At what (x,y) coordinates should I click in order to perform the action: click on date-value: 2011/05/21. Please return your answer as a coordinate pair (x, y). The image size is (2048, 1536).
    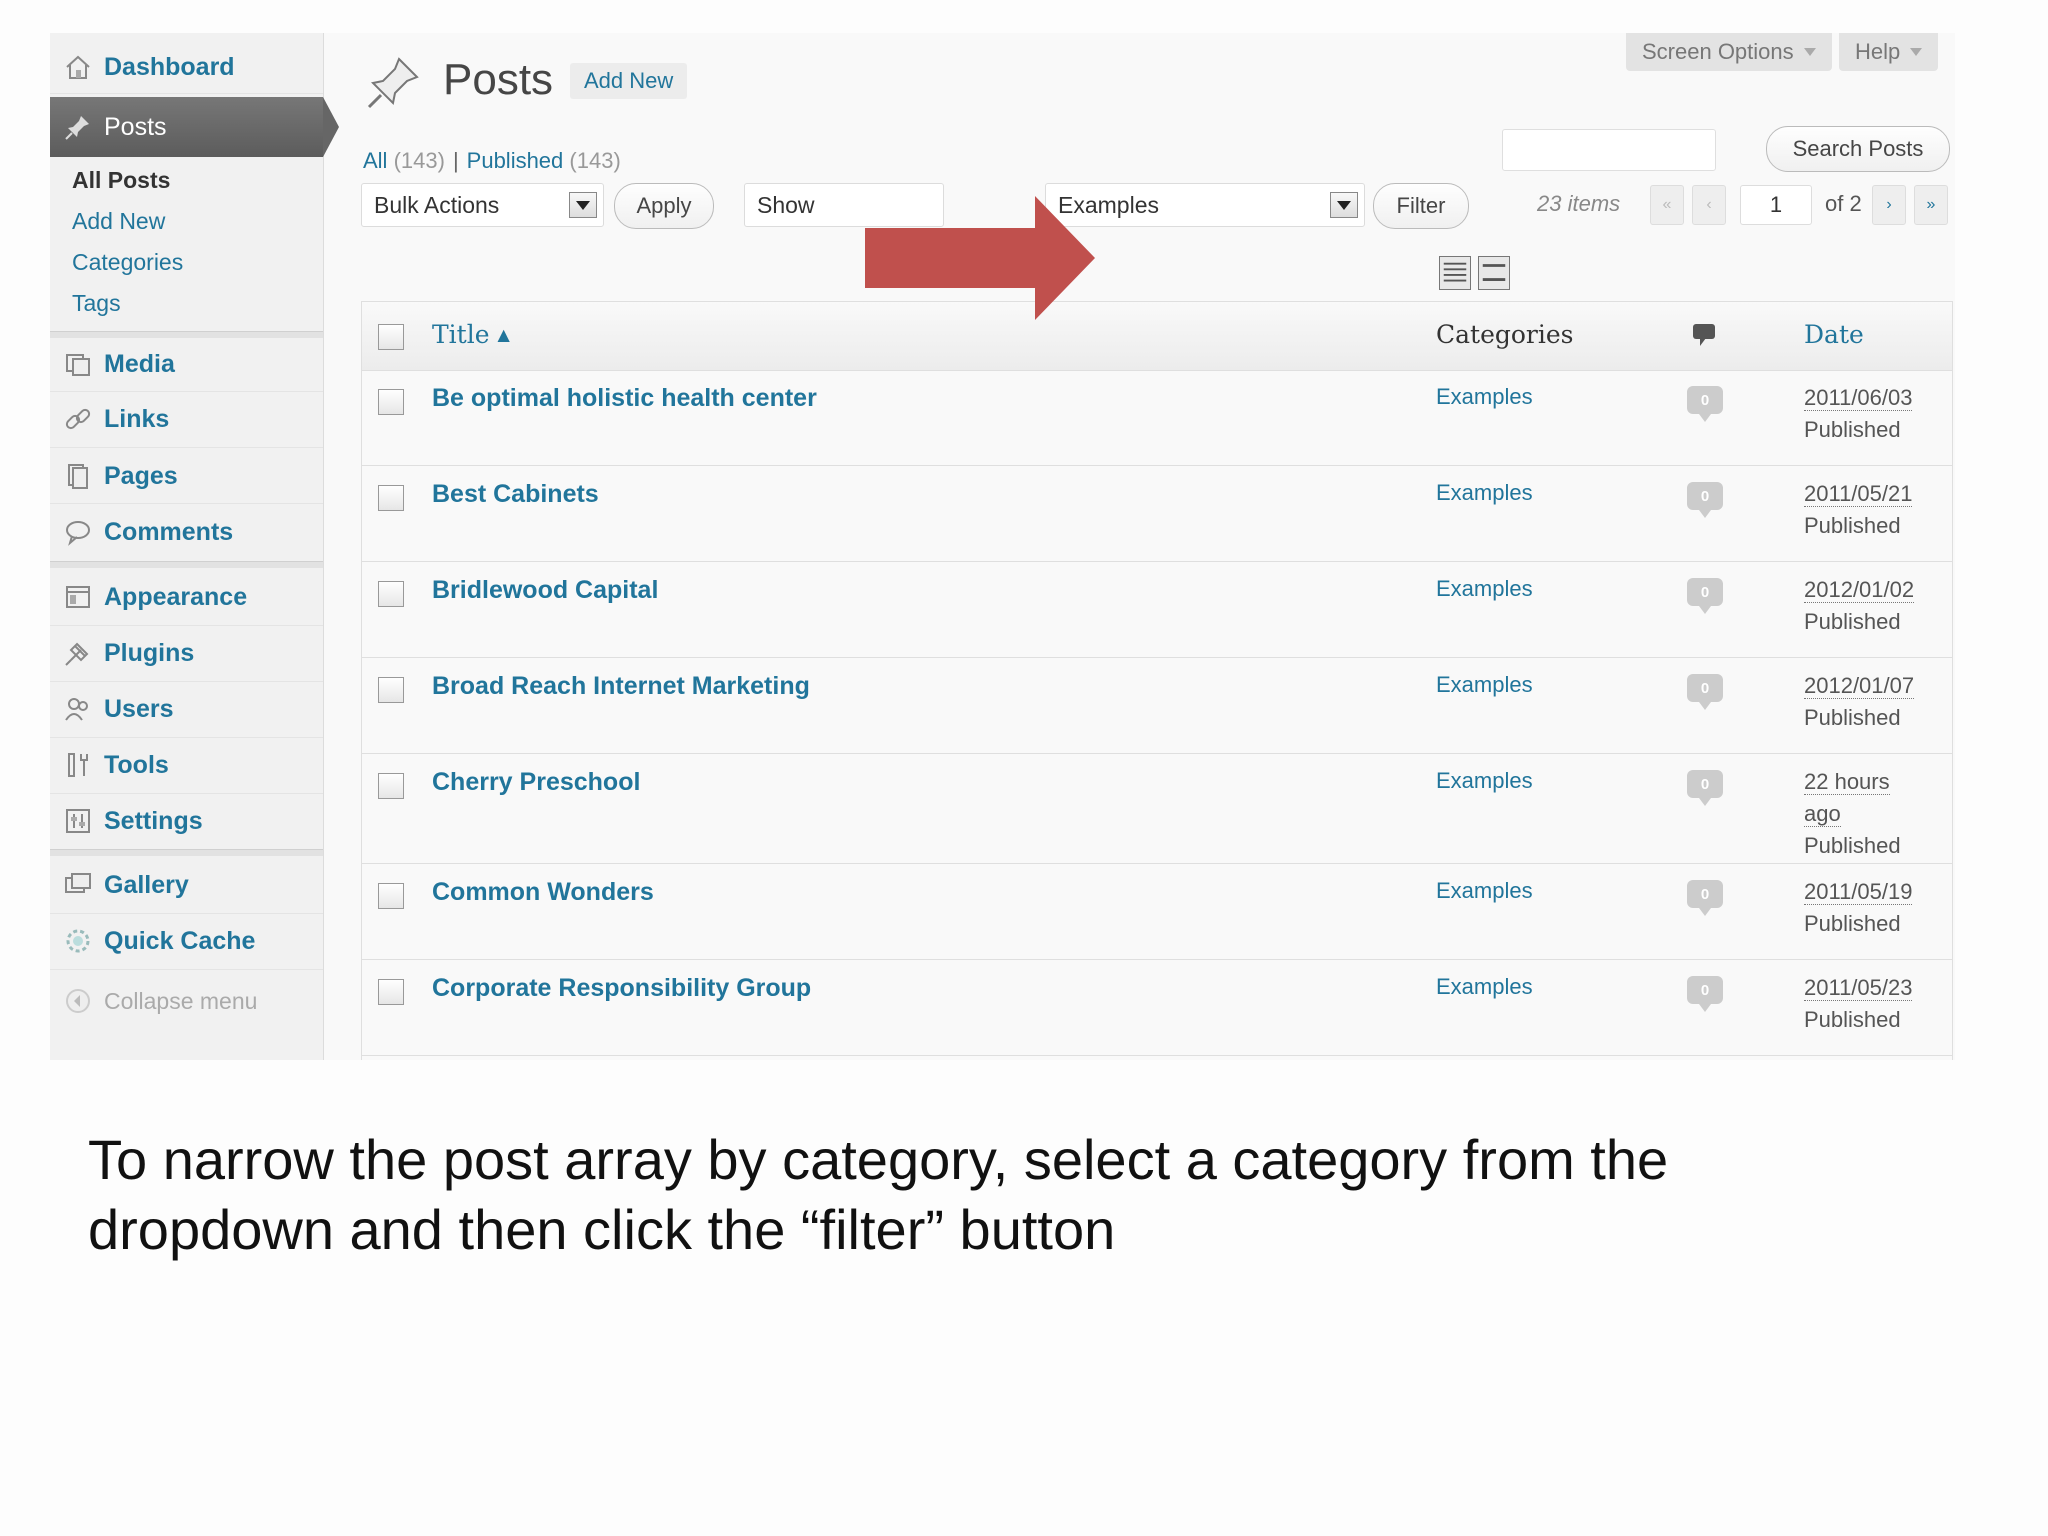
    Looking at the image, I should click on (1858, 494).